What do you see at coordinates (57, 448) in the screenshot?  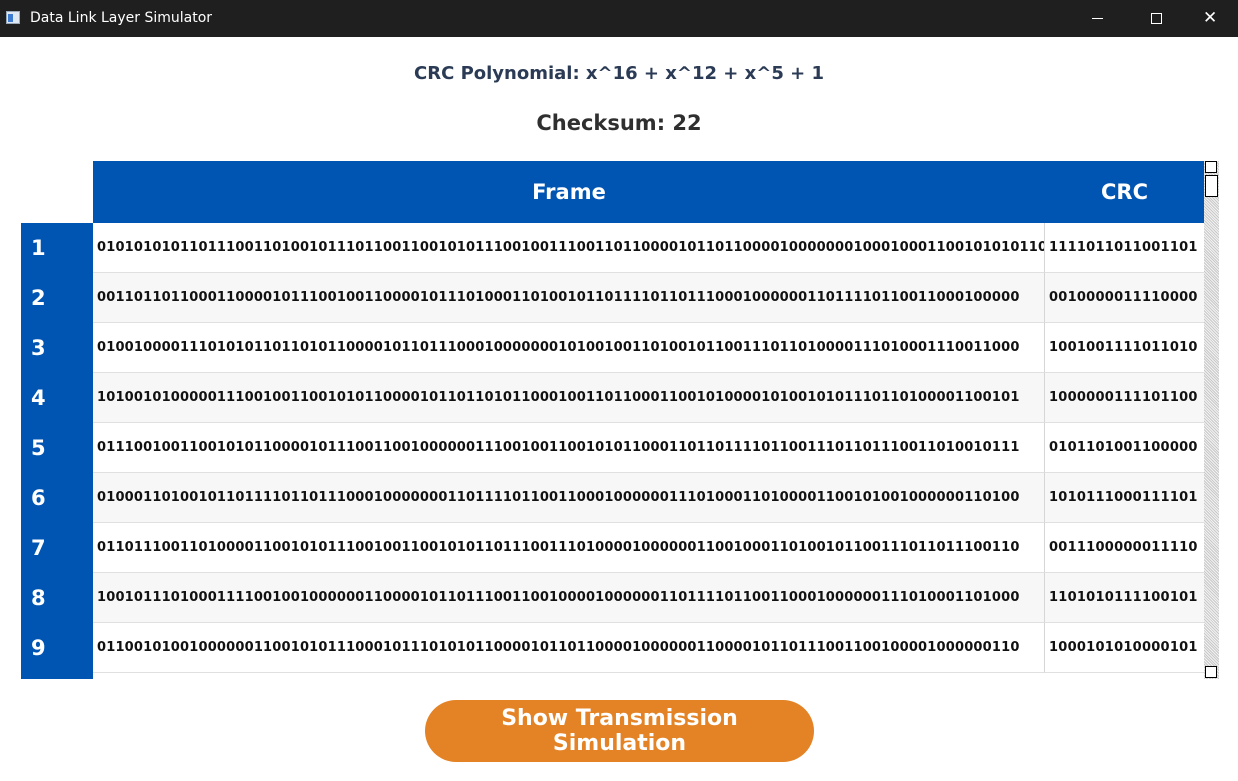 I see `row-header: 5` at bounding box center [57, 448].